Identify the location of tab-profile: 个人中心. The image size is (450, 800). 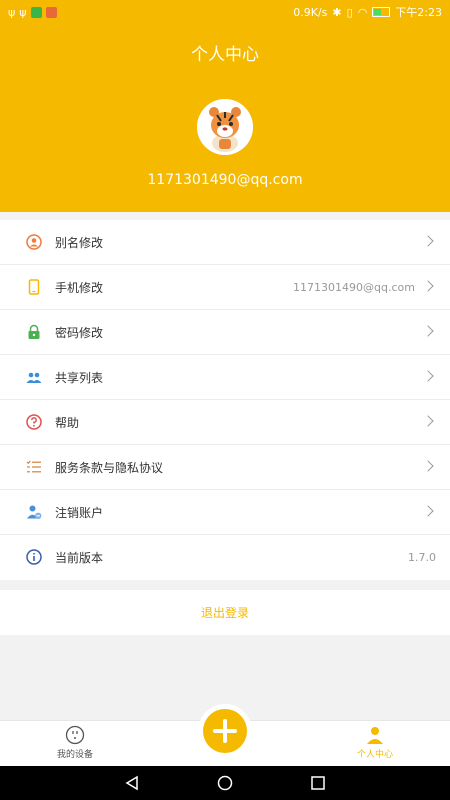
(375, 742).